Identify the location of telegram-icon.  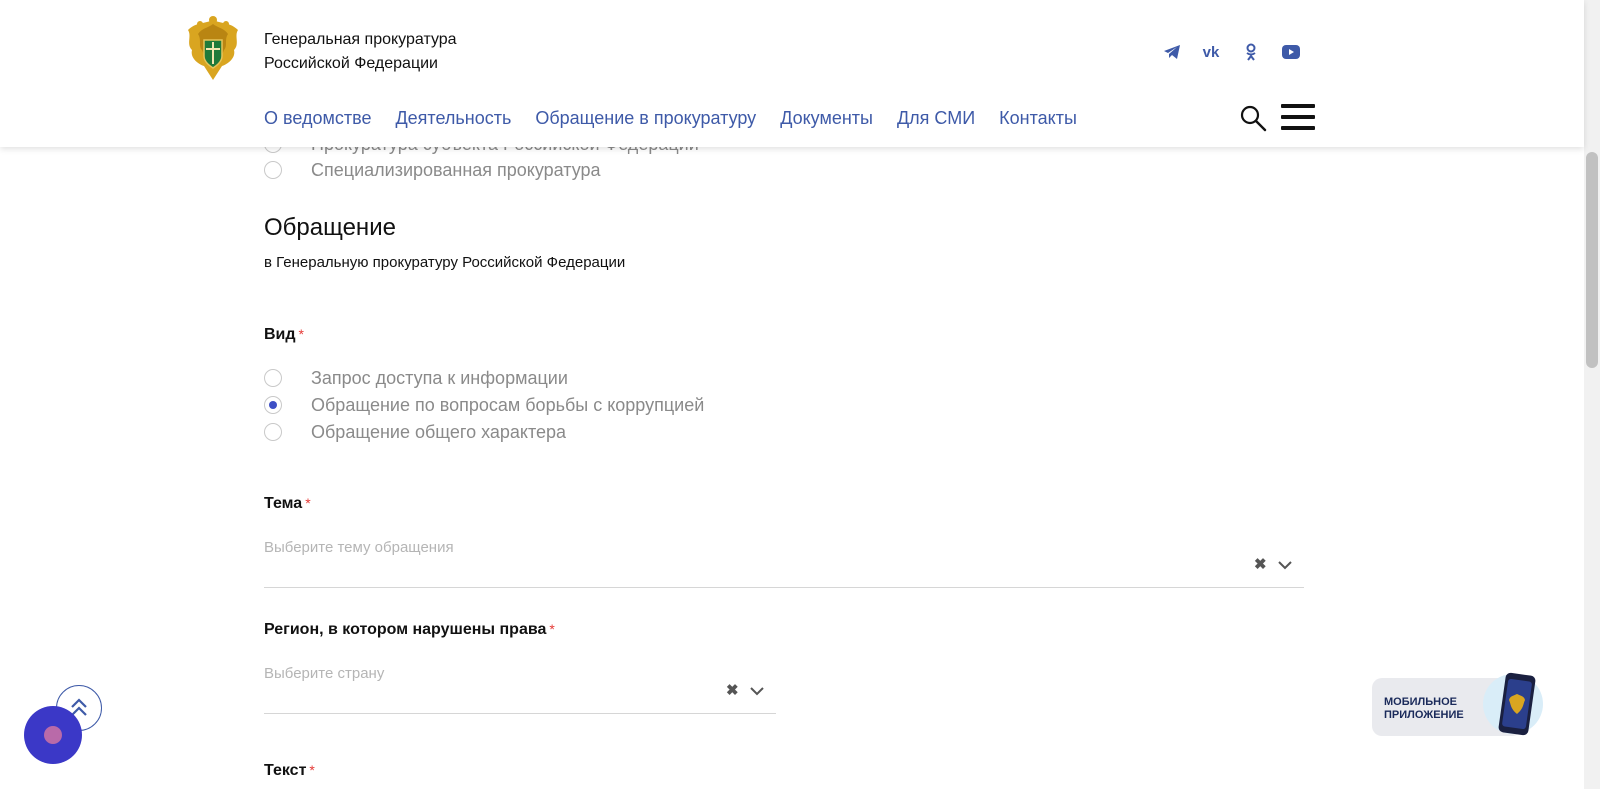
(1172, 52).